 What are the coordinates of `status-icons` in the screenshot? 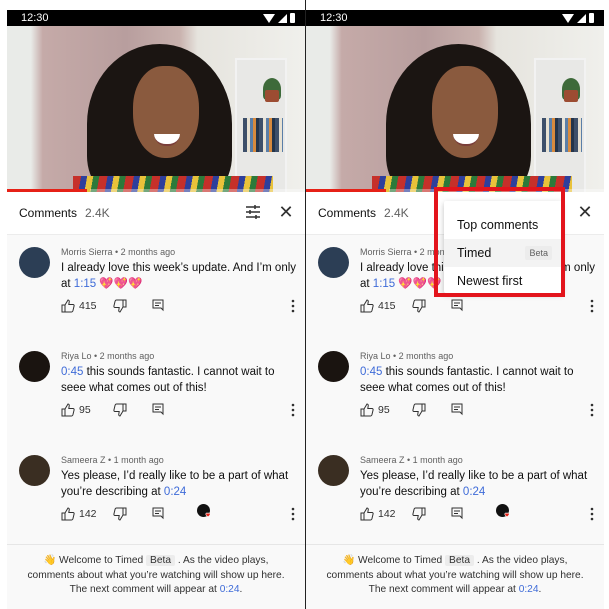 It's located at (578, 18).